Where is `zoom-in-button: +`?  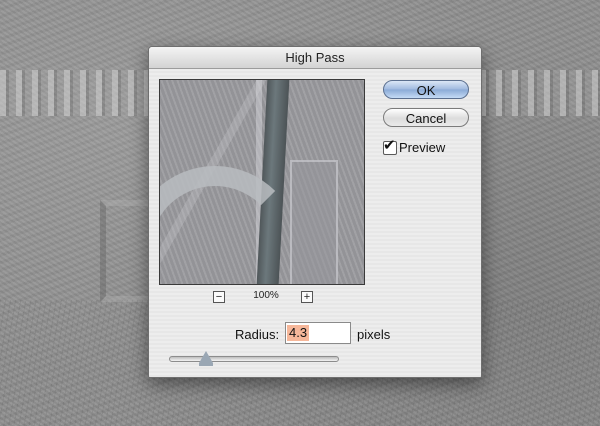 zoom-in-button: + is located at coordinates (307, 297).